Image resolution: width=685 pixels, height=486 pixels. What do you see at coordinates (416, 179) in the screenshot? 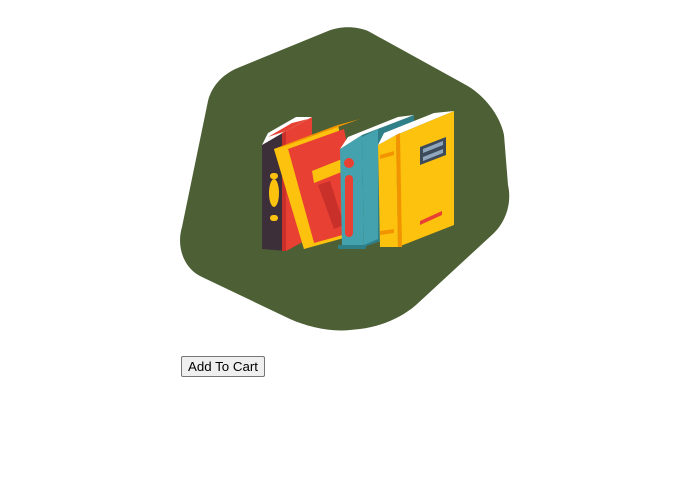
I see `book-yellow` at bounding box center [416, 179].